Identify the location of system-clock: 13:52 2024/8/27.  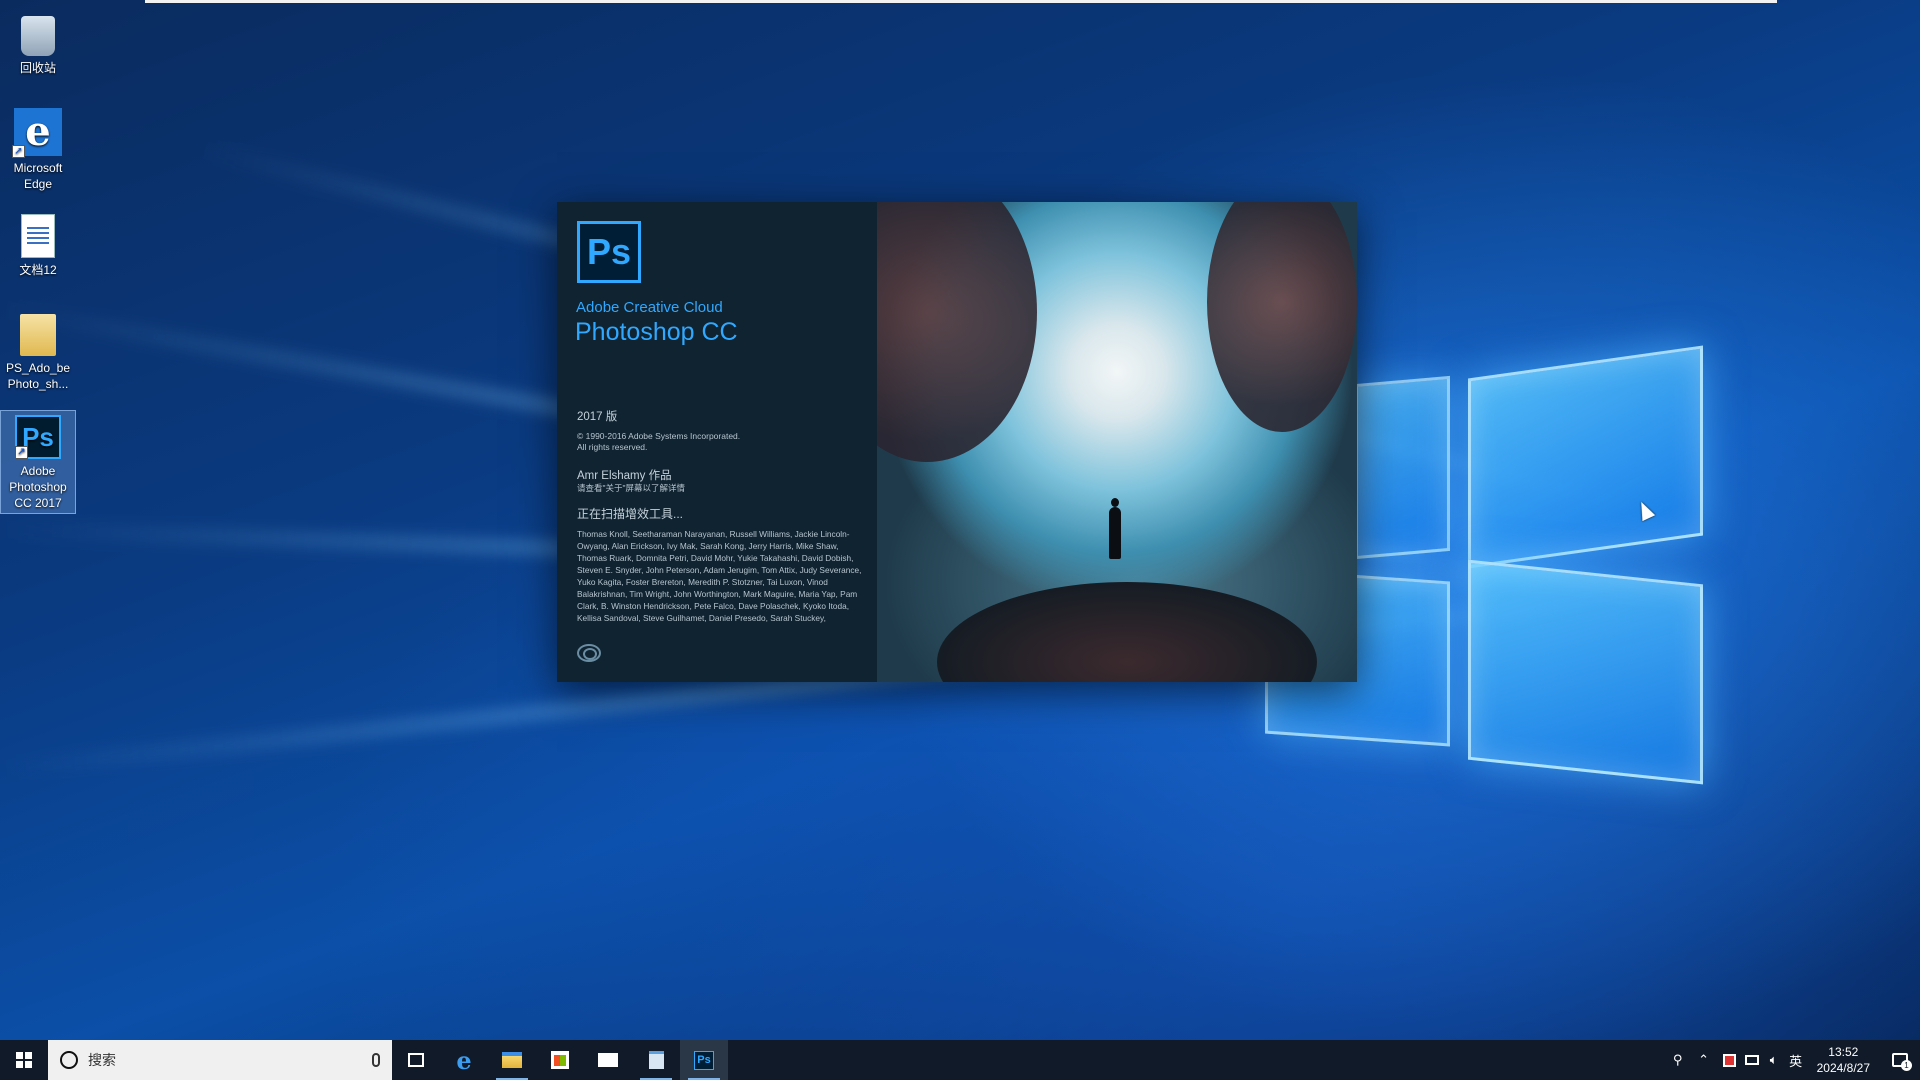
(1843, 1060).